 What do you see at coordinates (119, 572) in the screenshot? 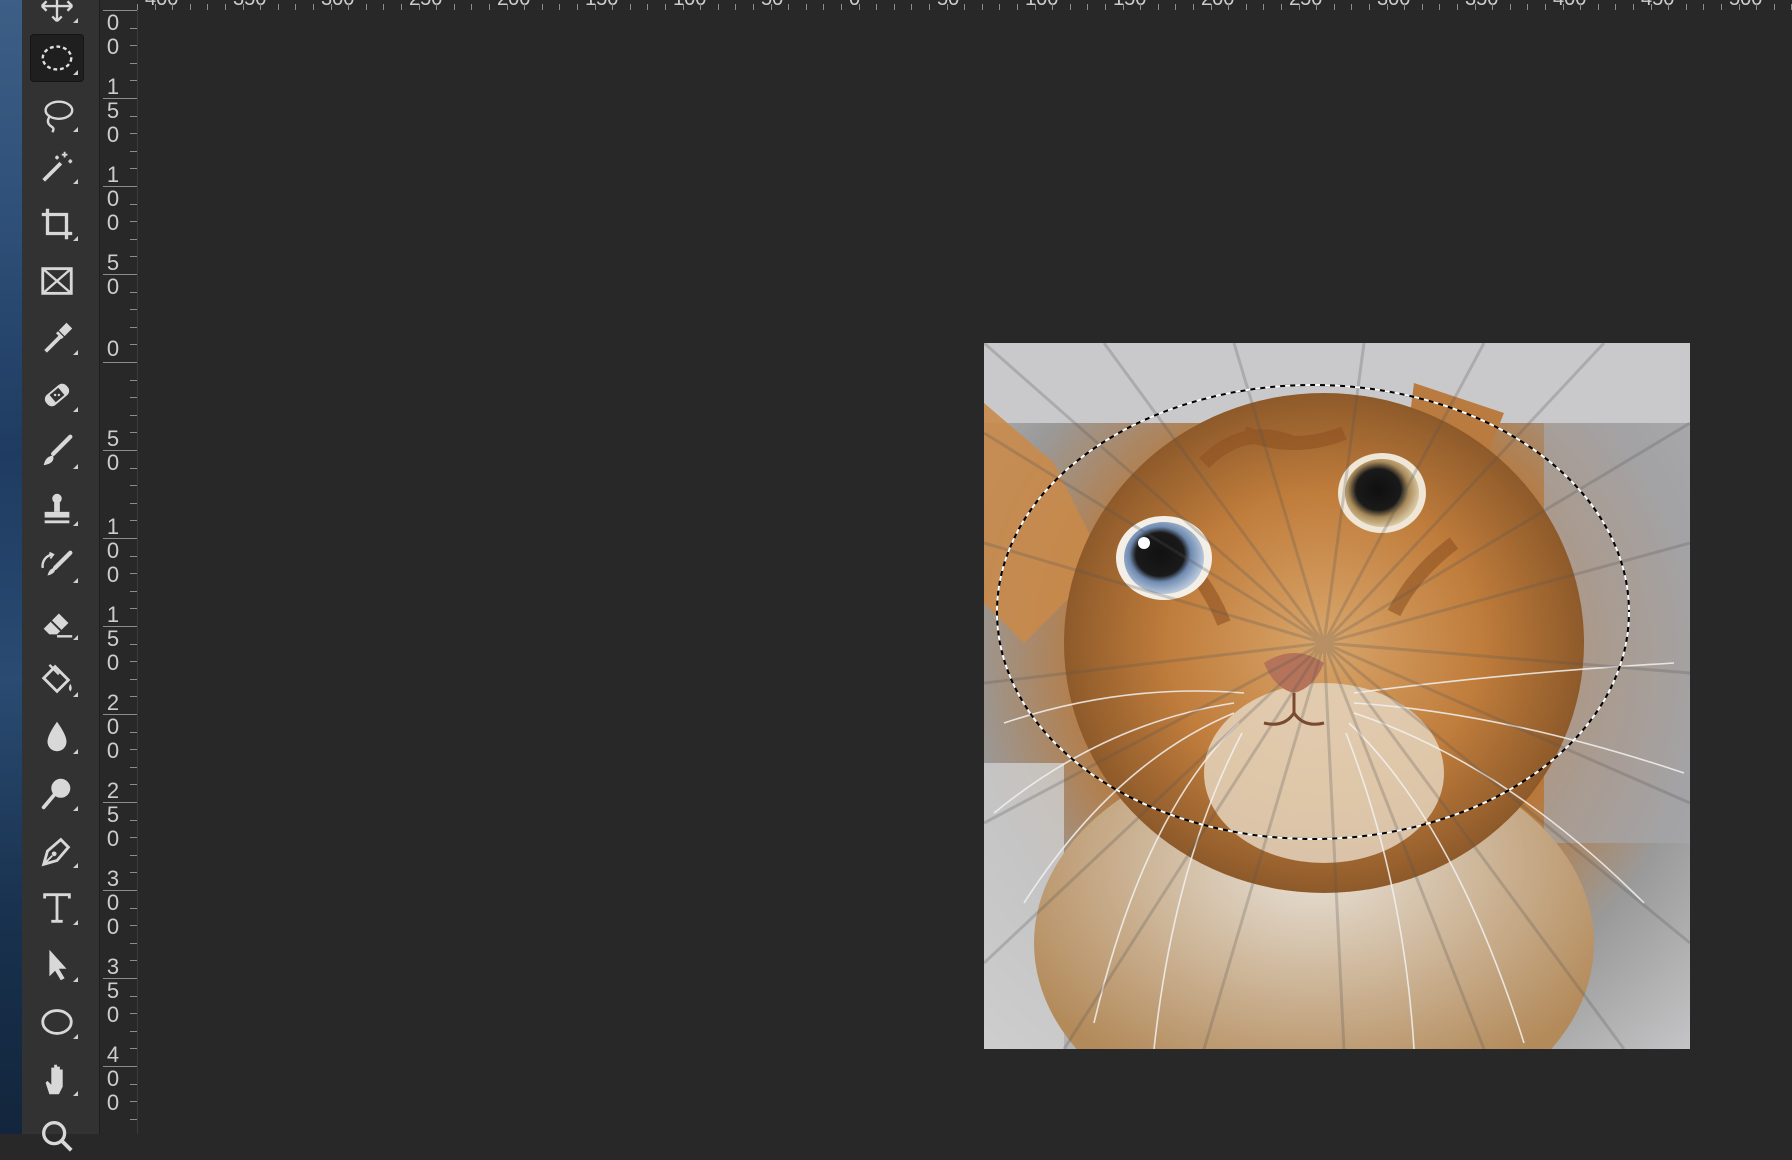
I see `vertical-ruler: 0015010050050100150200250300350400` at bounding box center [119, 572].